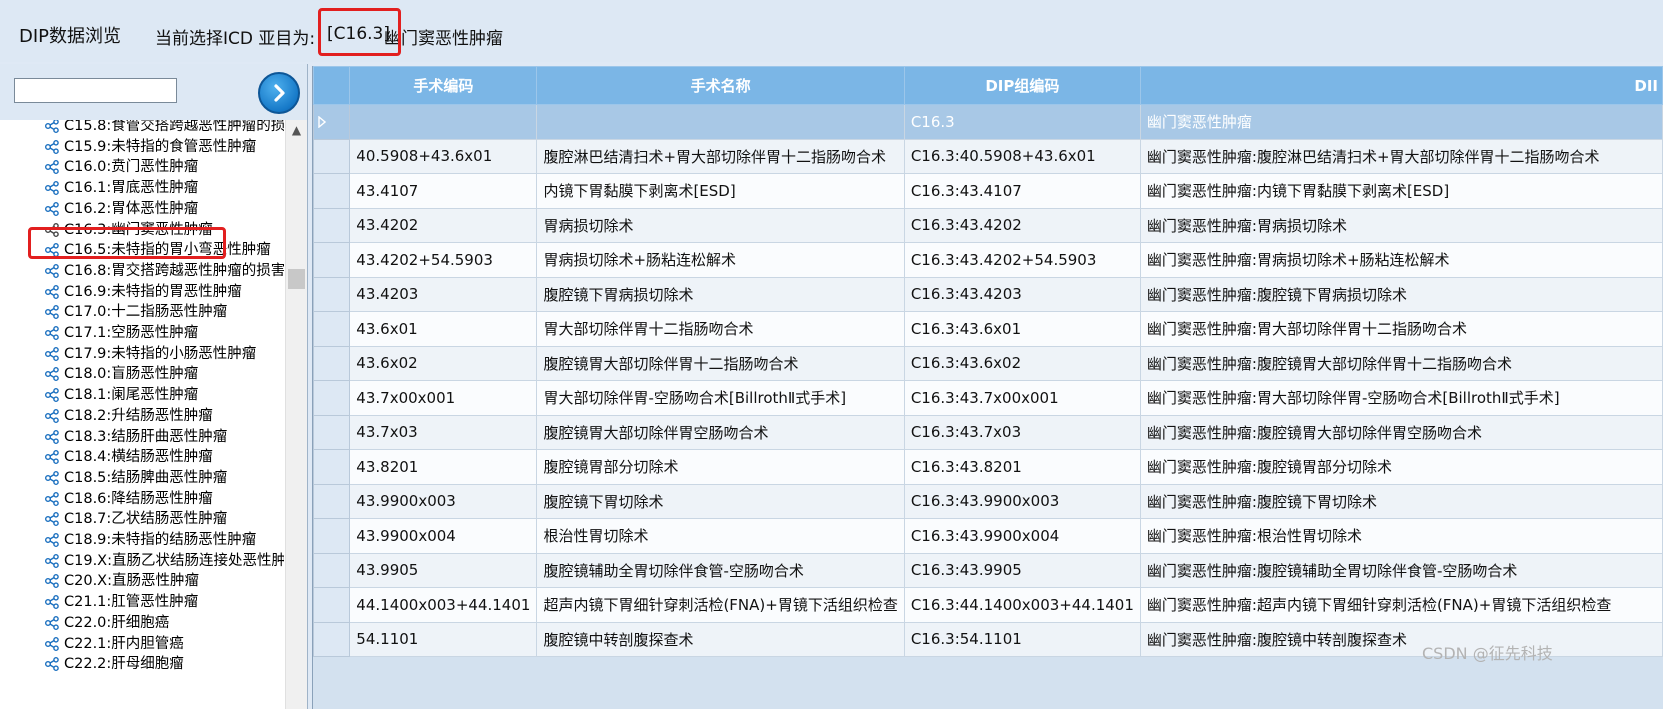  I want to click on tree-scrollbar: ▲, so click(296, 414).